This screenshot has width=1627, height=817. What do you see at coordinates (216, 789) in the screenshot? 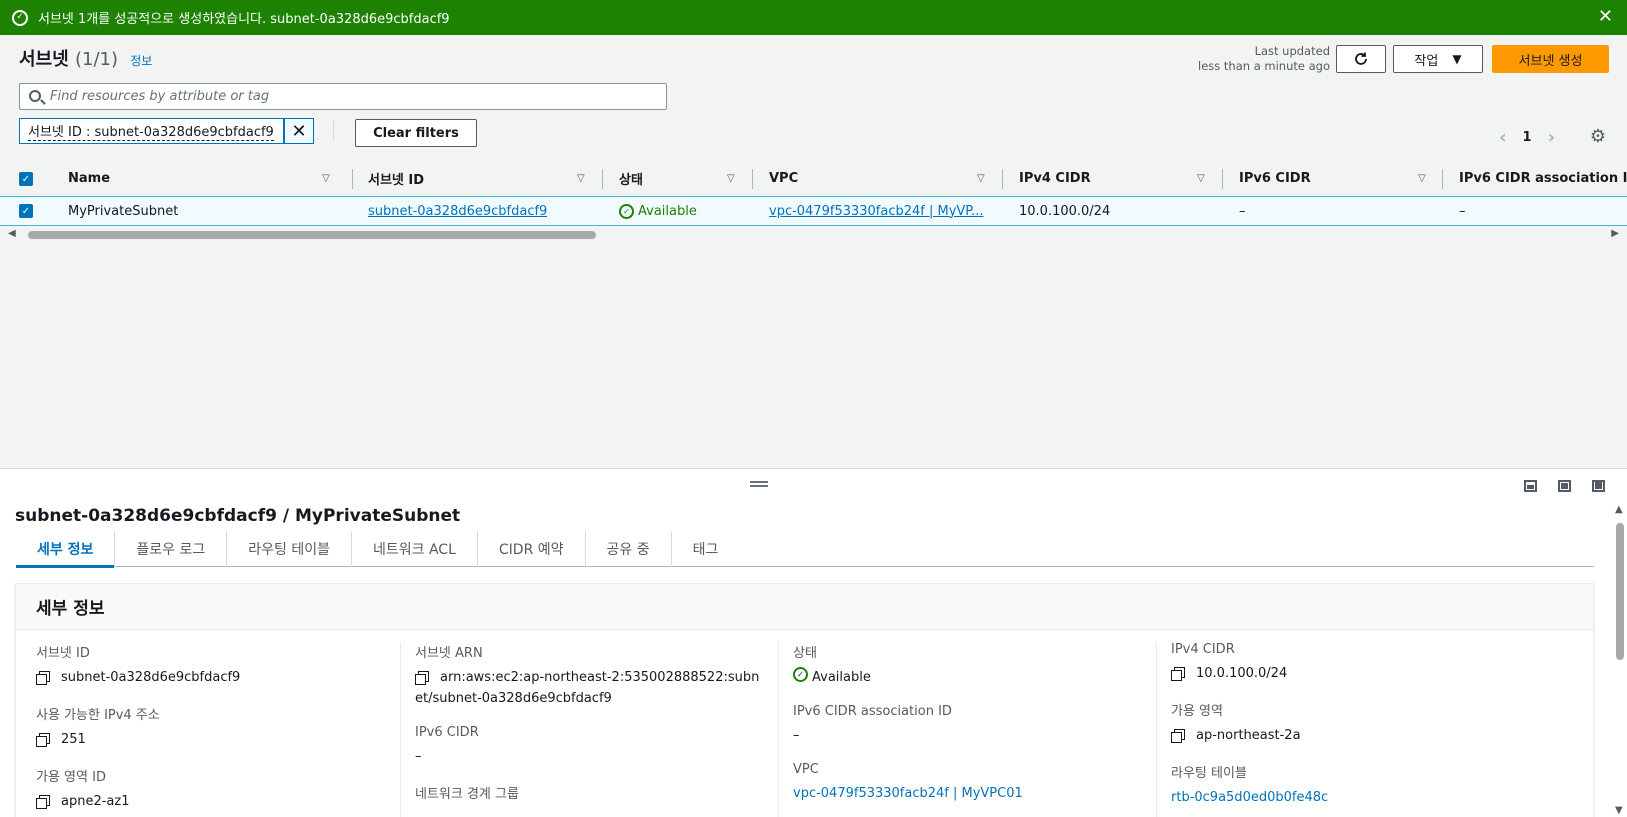
I see `kv-az-id: 가용 영역 ID apne2-az1` at bounding box center [216, 789].